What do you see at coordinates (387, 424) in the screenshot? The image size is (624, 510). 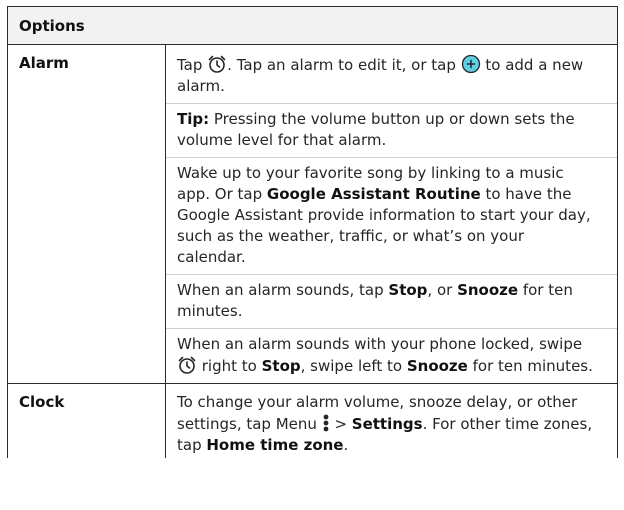 I see `settings-term: Settings` at bounding box center [387, 424].